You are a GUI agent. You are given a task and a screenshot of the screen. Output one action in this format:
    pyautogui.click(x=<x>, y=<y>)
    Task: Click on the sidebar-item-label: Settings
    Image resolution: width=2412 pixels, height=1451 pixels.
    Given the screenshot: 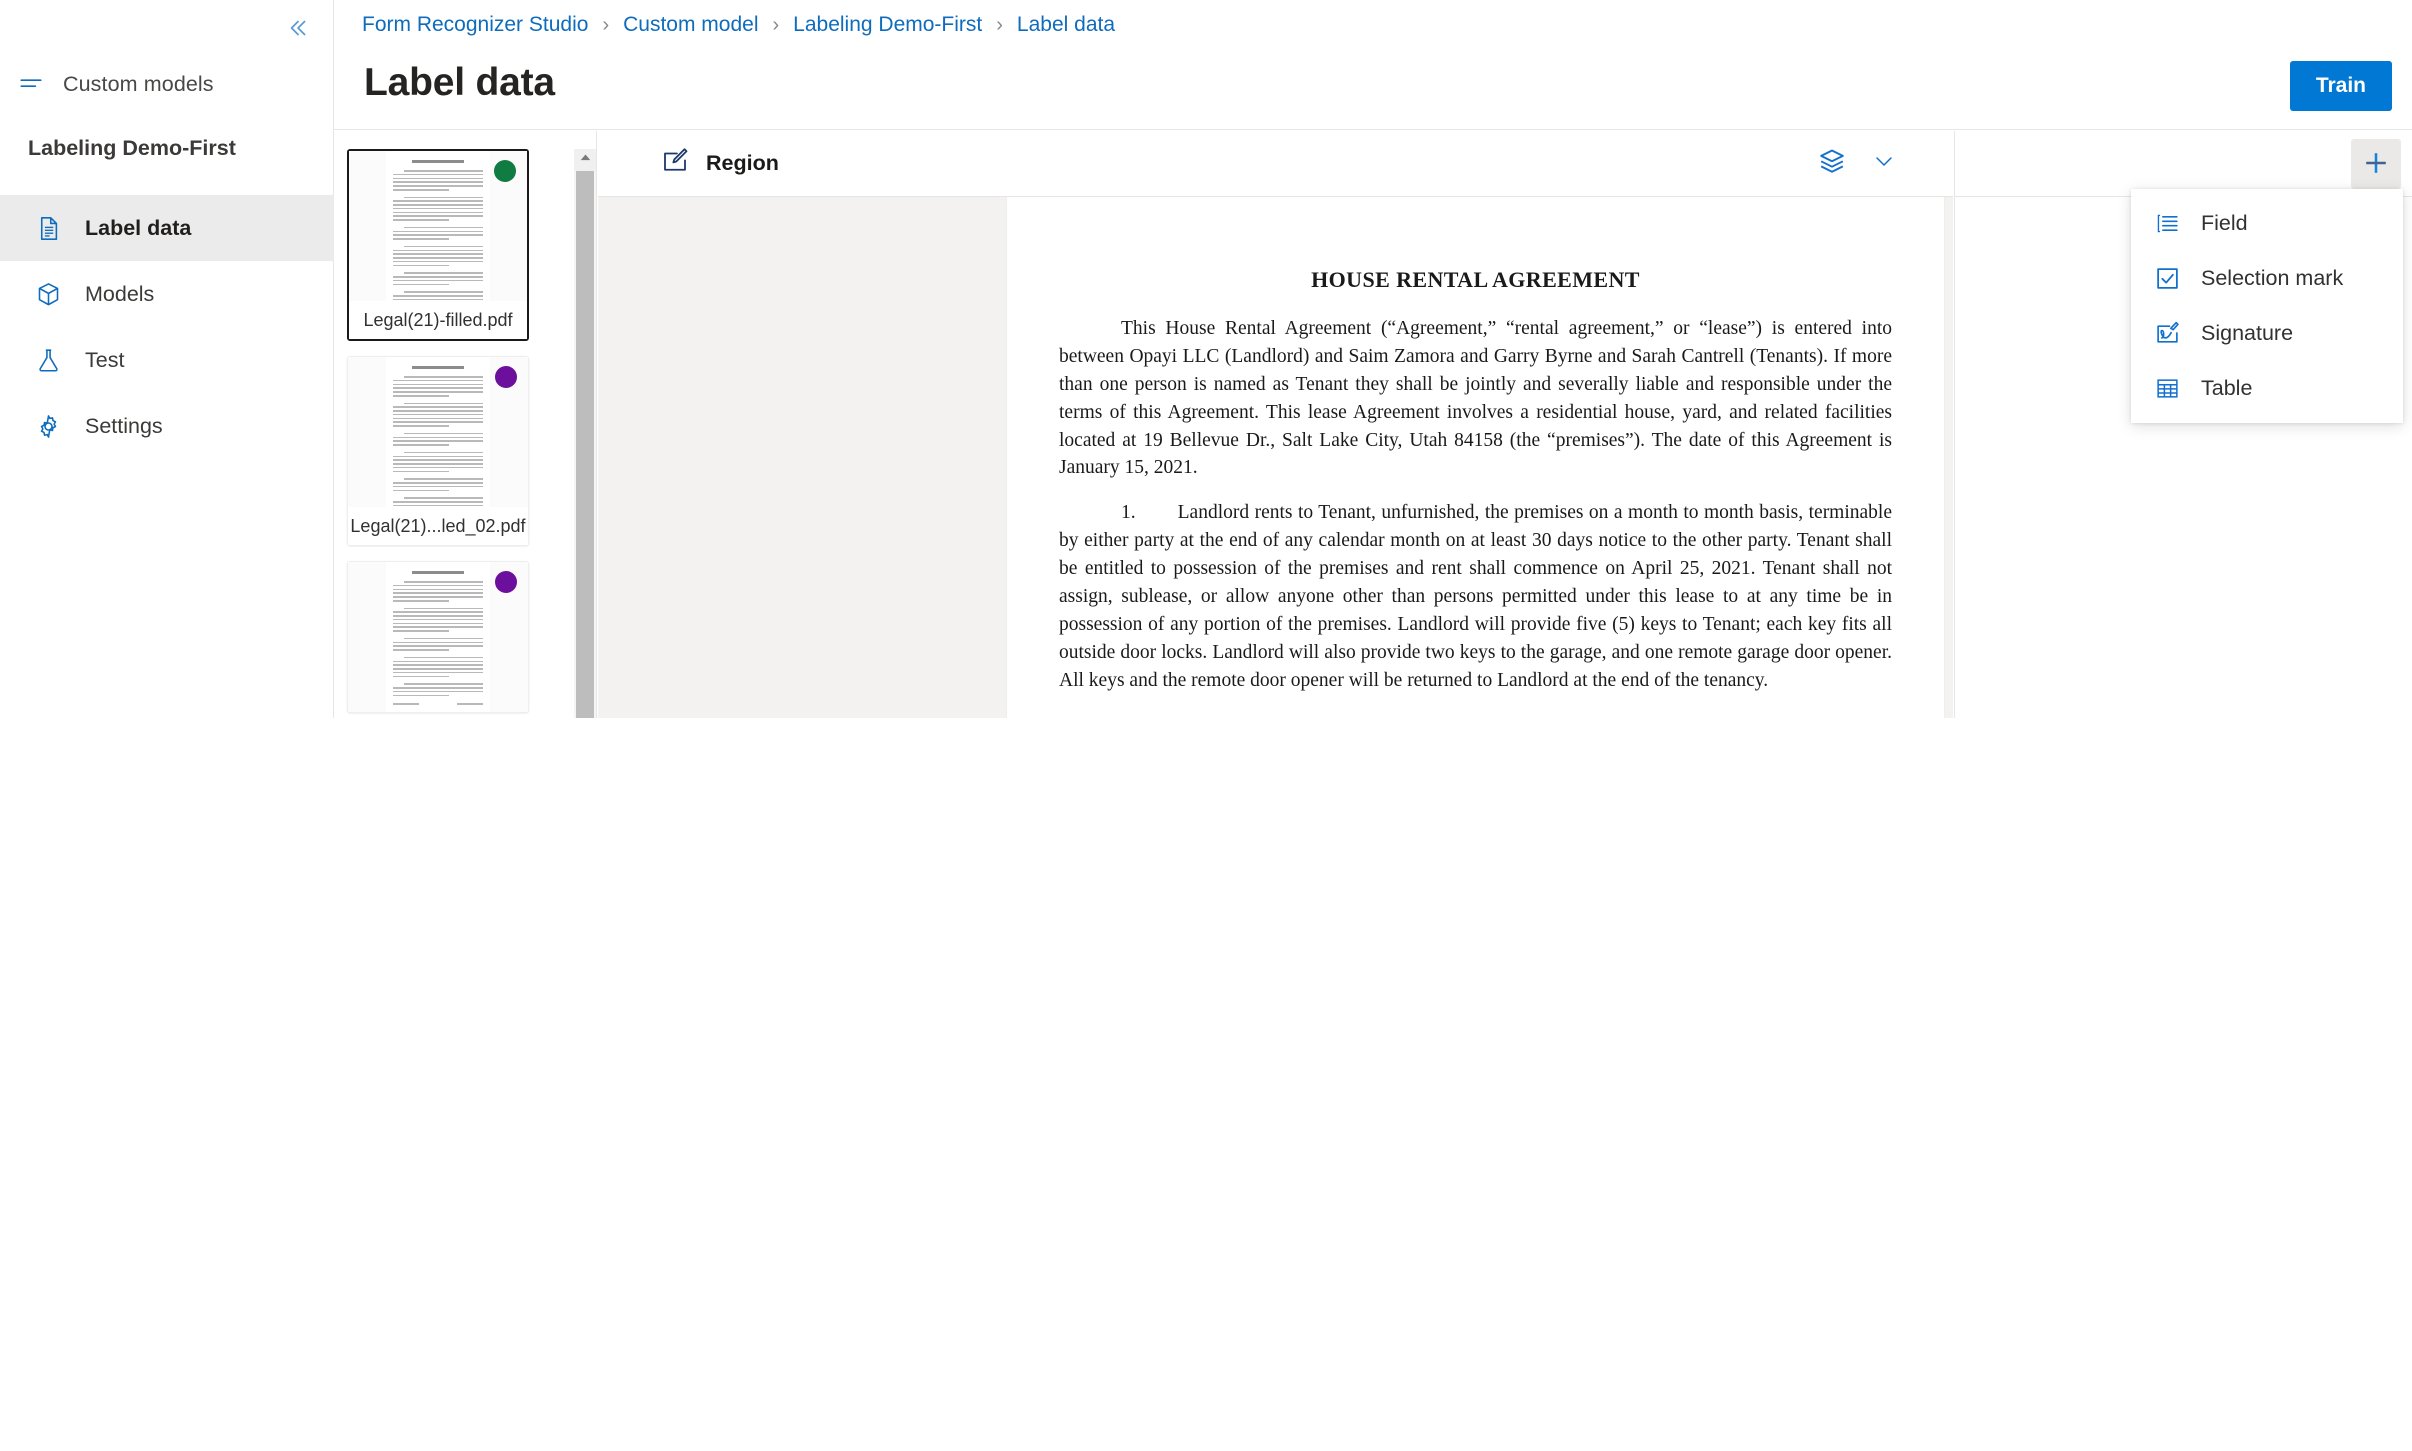 What is the action you would take?
    pyautogui.click(x=124, y=425)
    